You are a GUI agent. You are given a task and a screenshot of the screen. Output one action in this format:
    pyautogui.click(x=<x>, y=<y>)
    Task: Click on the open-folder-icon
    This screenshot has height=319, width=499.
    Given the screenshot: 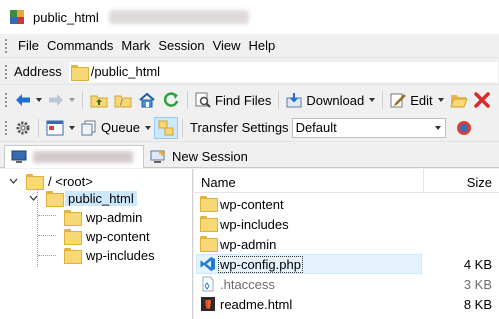 What is the action you would take?
    pyautogui.click(x=458, y=101)
    